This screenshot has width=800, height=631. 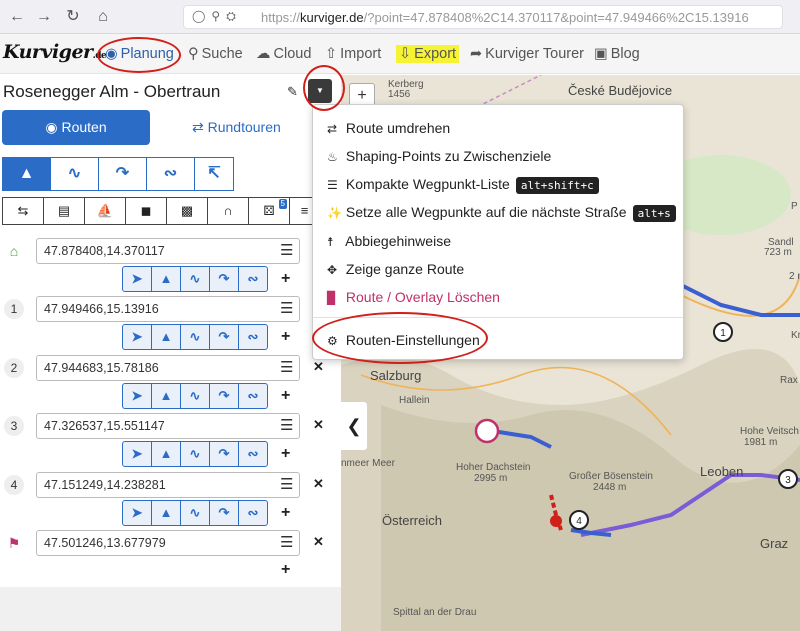 What do you see at coordinates (353, 54) in the screenshot?
I see `nav-import: ⇧ Import` at bounding box center [353, 54].